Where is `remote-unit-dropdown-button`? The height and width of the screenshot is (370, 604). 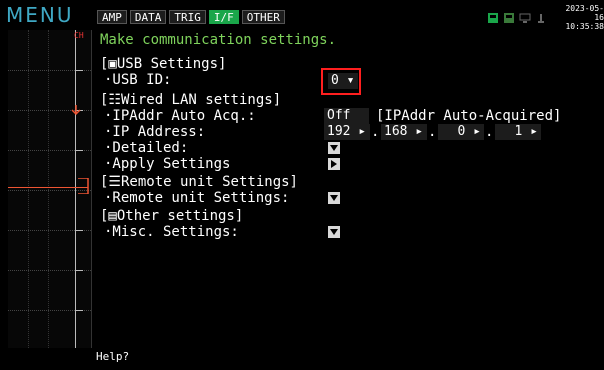 remote-unit-dropdown-button is located at coordinates (334, 198).